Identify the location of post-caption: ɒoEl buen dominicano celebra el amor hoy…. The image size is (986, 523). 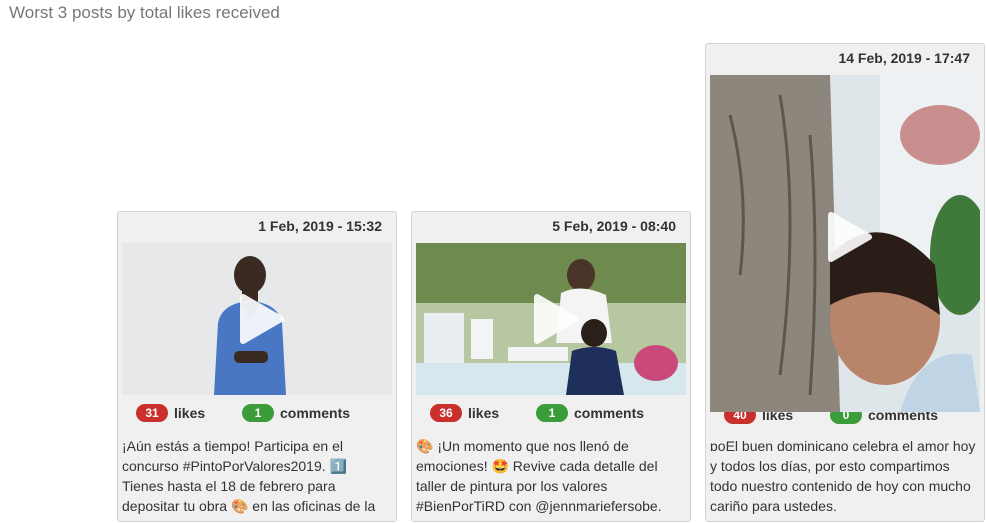
(844, 477).